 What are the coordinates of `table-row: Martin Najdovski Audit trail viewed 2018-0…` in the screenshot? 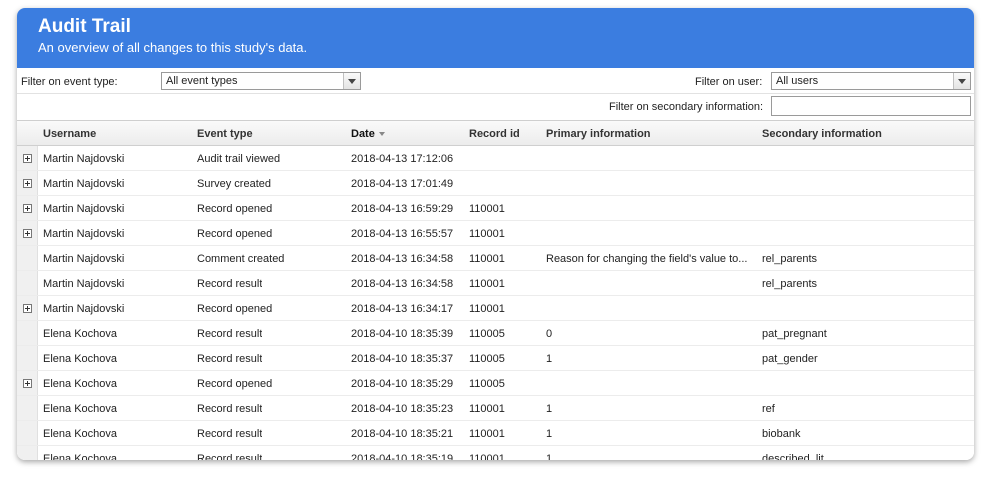 It's located at (495, 158).